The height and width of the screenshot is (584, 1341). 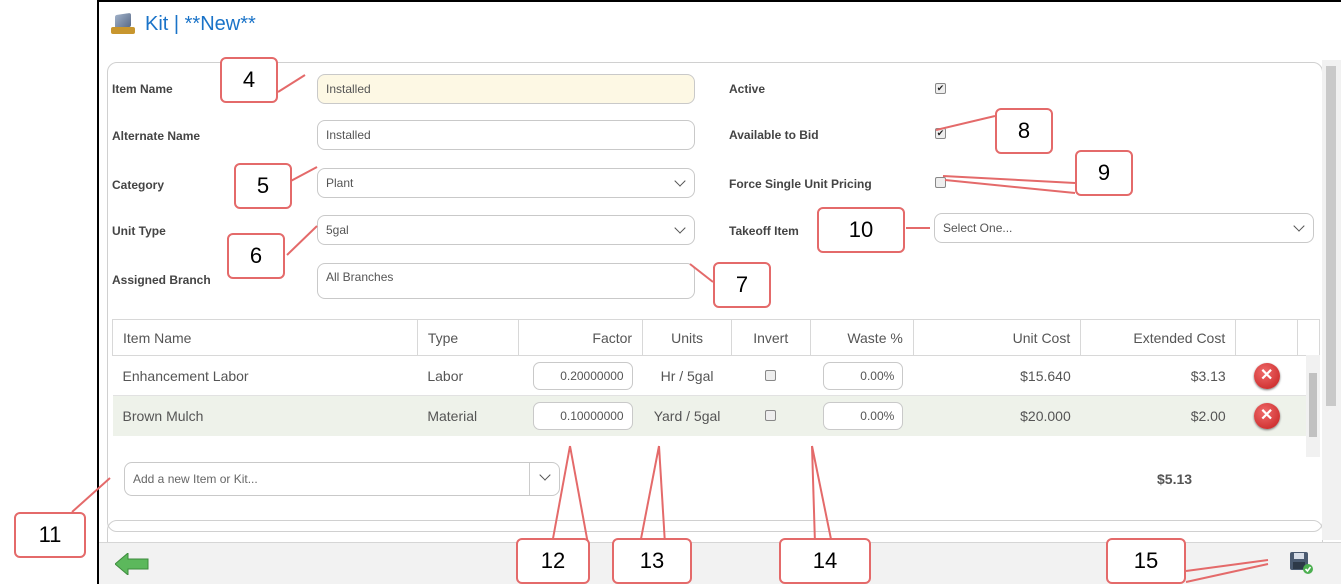 What do you see at coordinates (1267, 337) in the screenshot?
I see `col-actions` at bounding box center [1267, 337].